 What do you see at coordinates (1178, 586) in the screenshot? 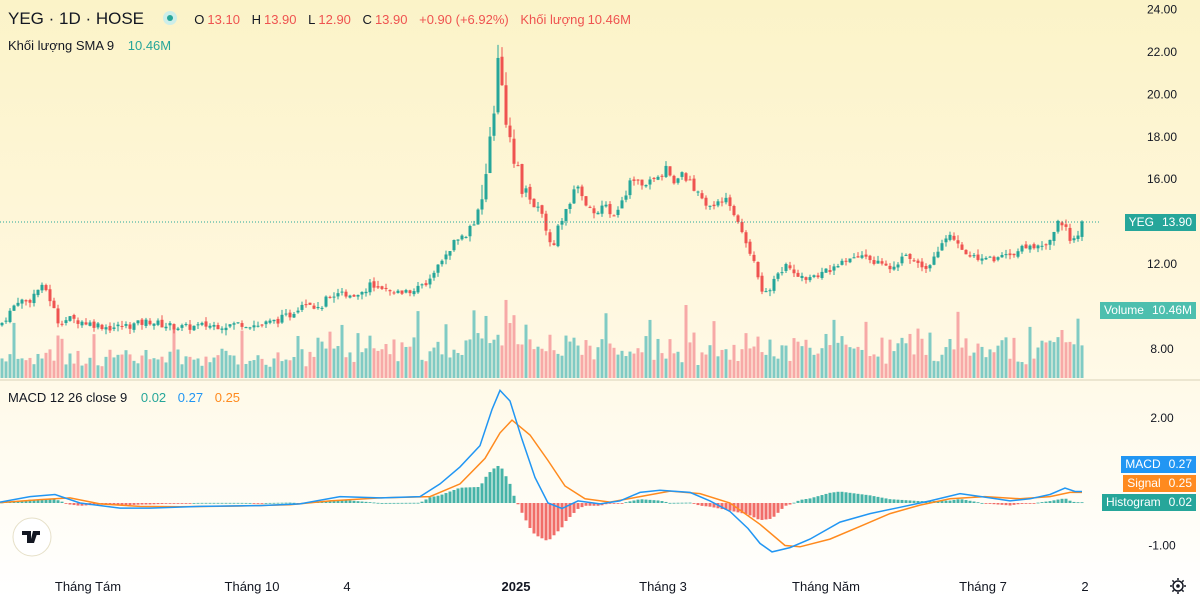
I see `settings-icon` at bounding box center [1178, 586].